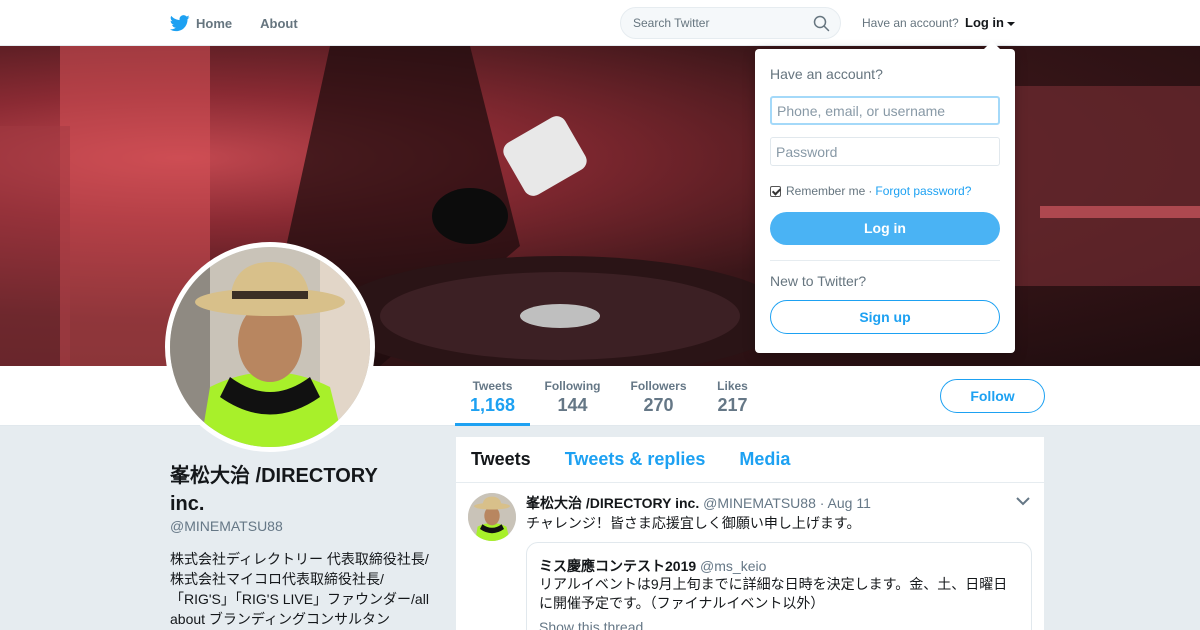 The height and width of the screenshot is (630, 1200). Describe the element at coordinates (671, 23) in the screenshot. I see `search-placeholder: Search Twitter` at that location.